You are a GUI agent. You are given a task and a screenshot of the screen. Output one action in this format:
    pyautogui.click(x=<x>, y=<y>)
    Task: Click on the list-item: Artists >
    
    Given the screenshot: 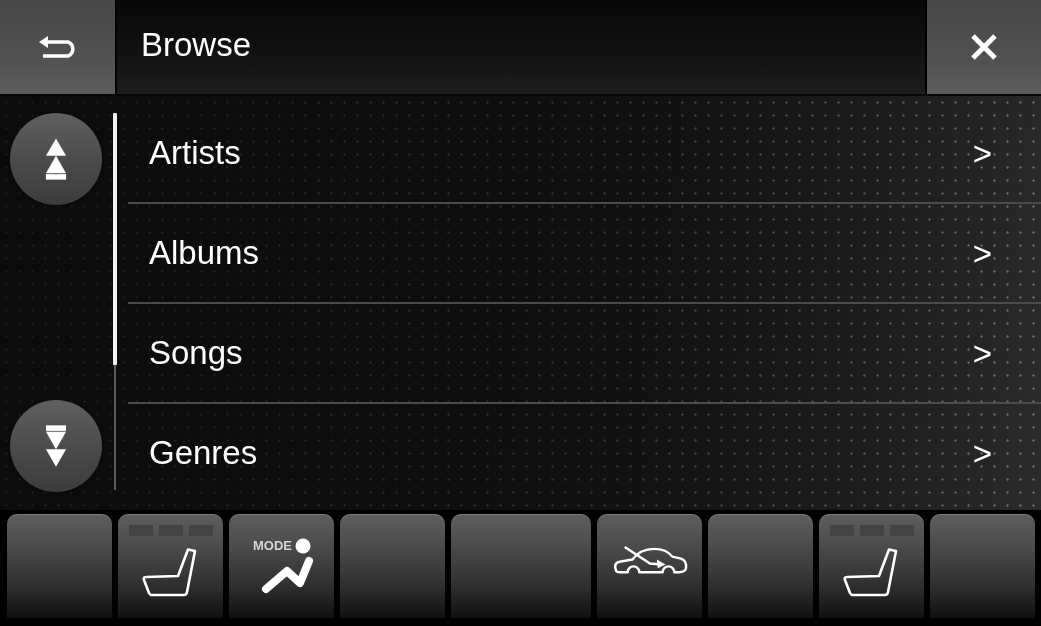 What is the action you would take?
    pyautogui.click(x=584, y=152)
    